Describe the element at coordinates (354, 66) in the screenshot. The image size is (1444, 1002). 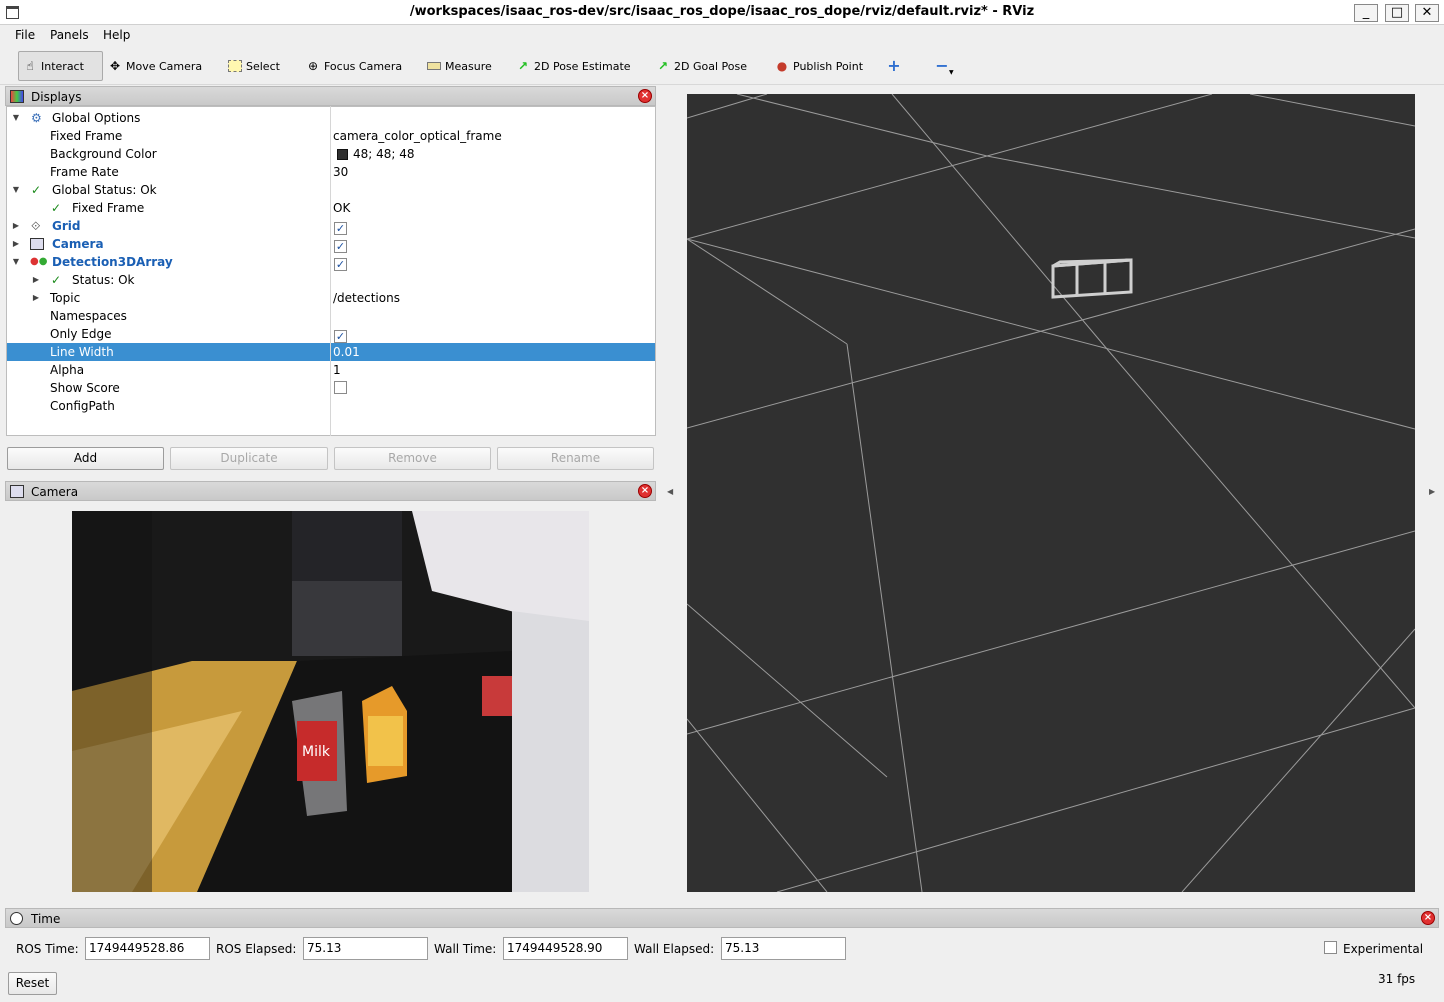
I see `focus-camera-tool-button: ⊕ Focus Camera` at that location.